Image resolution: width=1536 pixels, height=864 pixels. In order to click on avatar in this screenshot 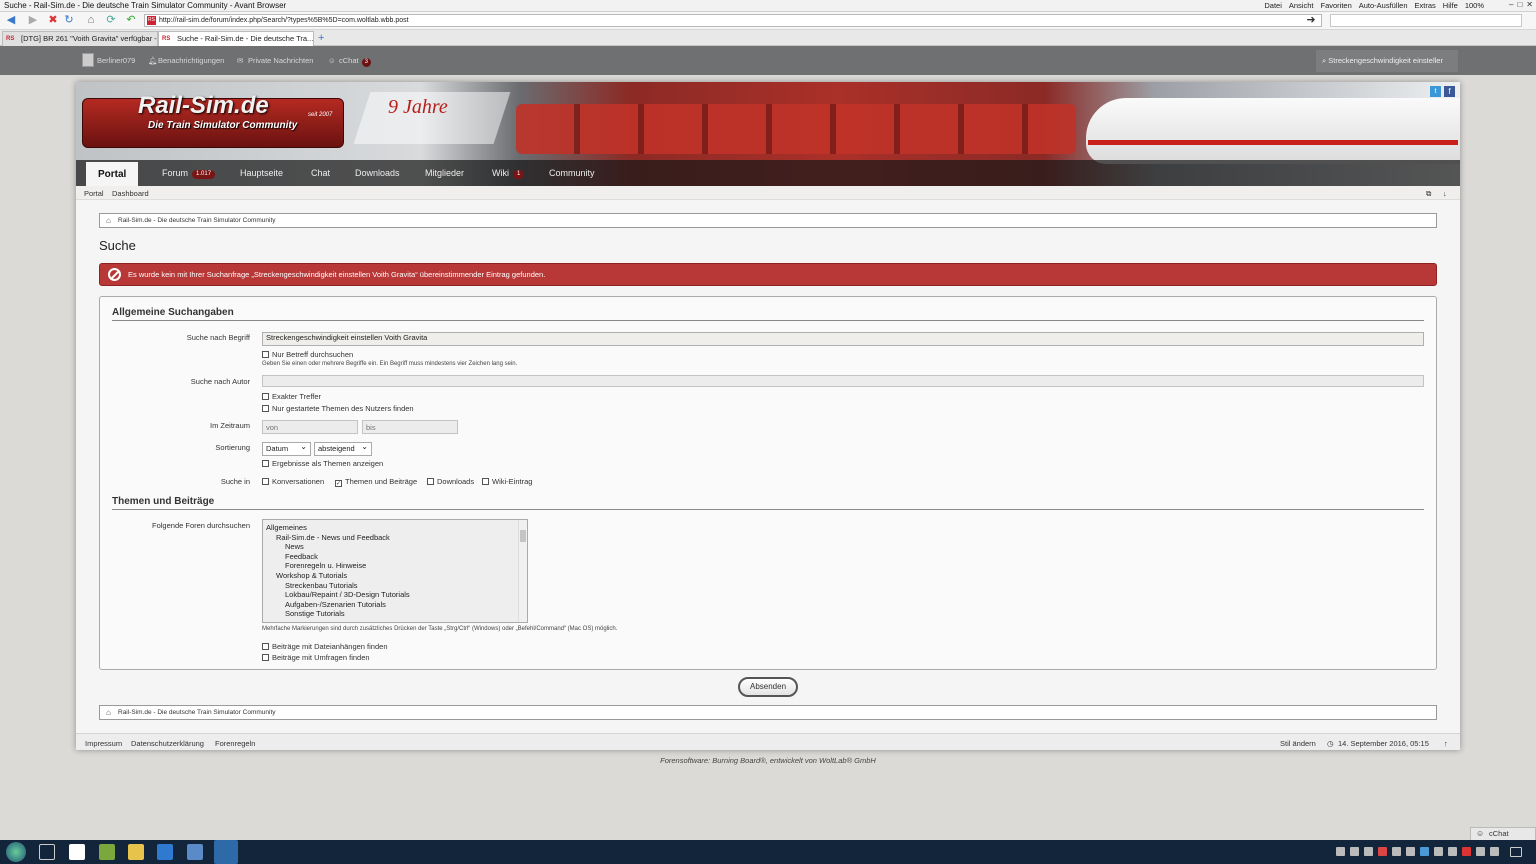, I will do `click(88, 60)`.